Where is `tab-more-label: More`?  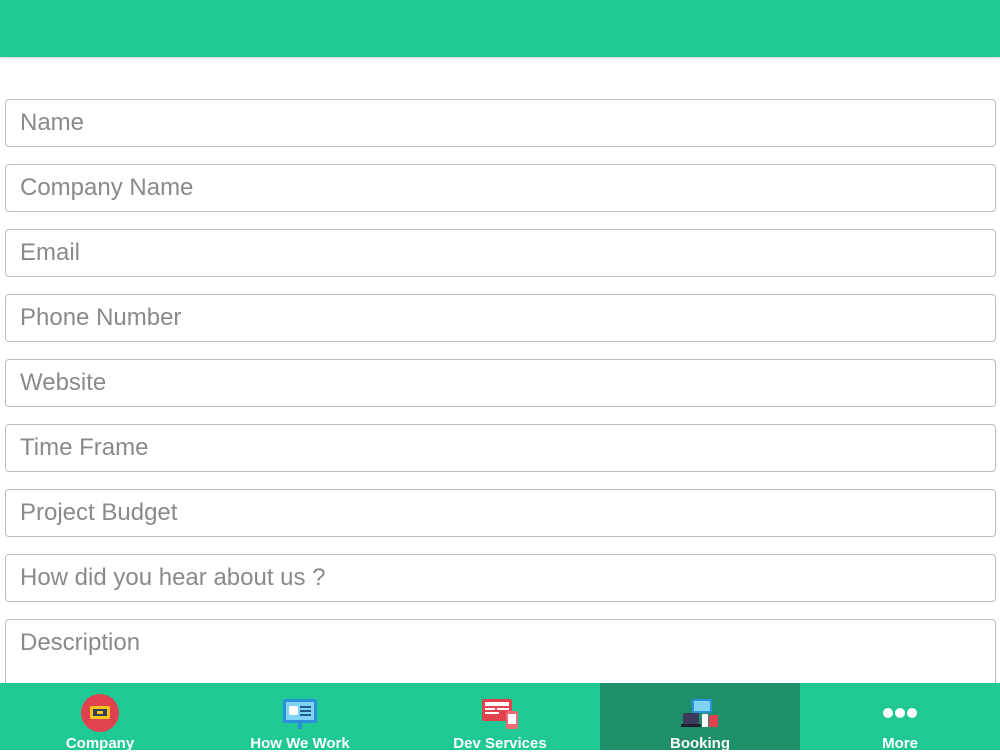
tab-more-label: More is located at coordinates (900, 743).